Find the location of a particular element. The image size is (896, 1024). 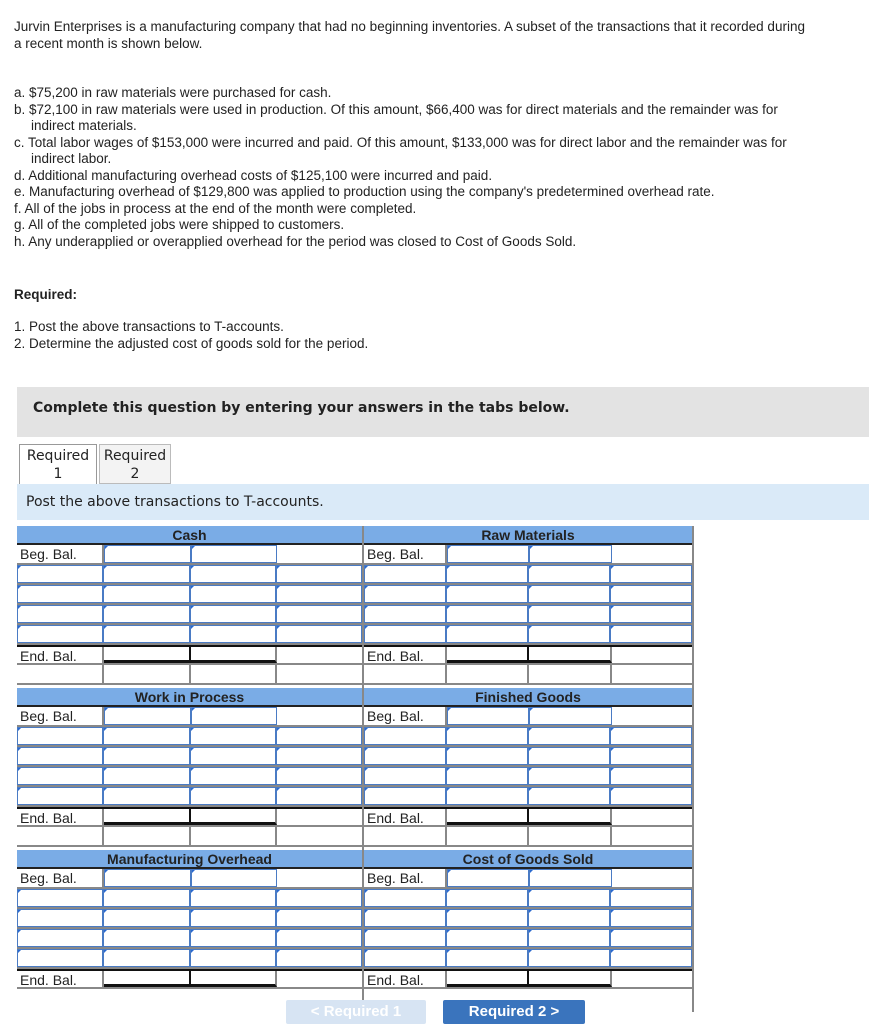

next-required-2-button: Required 2 > is located at coordinates (514, 1012).